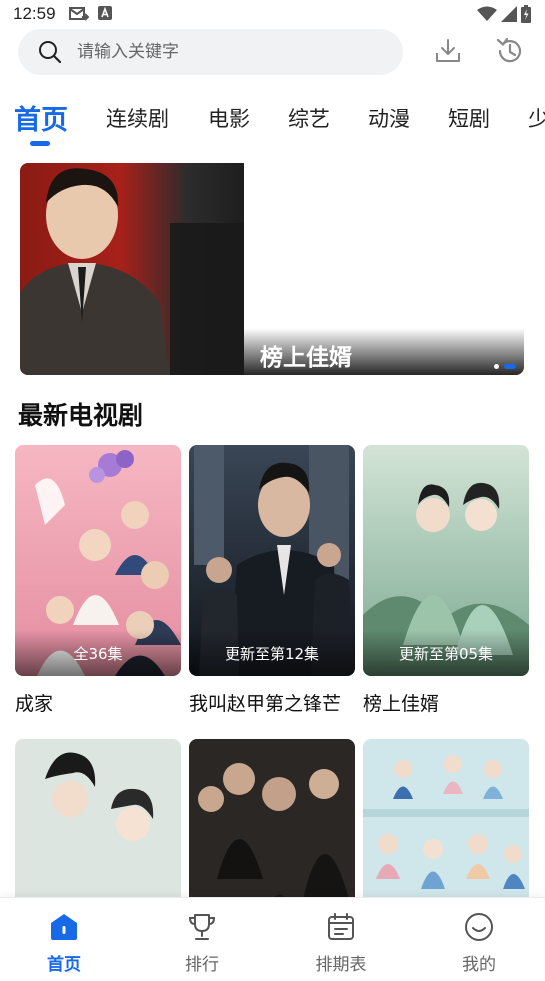 The width and height of the screenshot is (545, 981). What do you see at coordinates (401, 704) in the screenshot?
I see `show-title: 榜上佳婿` at bounding box center [401, 704].